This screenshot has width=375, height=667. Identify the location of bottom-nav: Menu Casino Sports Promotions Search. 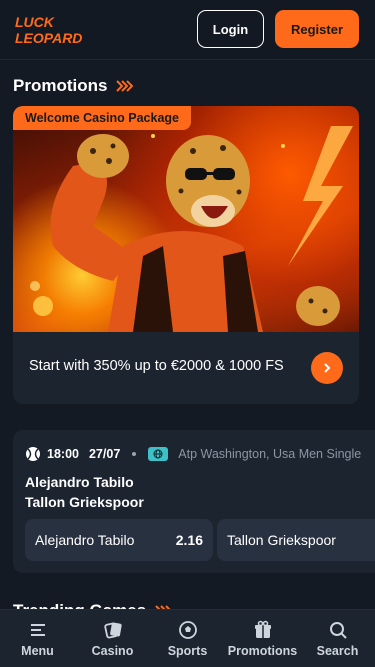
(187, 638).